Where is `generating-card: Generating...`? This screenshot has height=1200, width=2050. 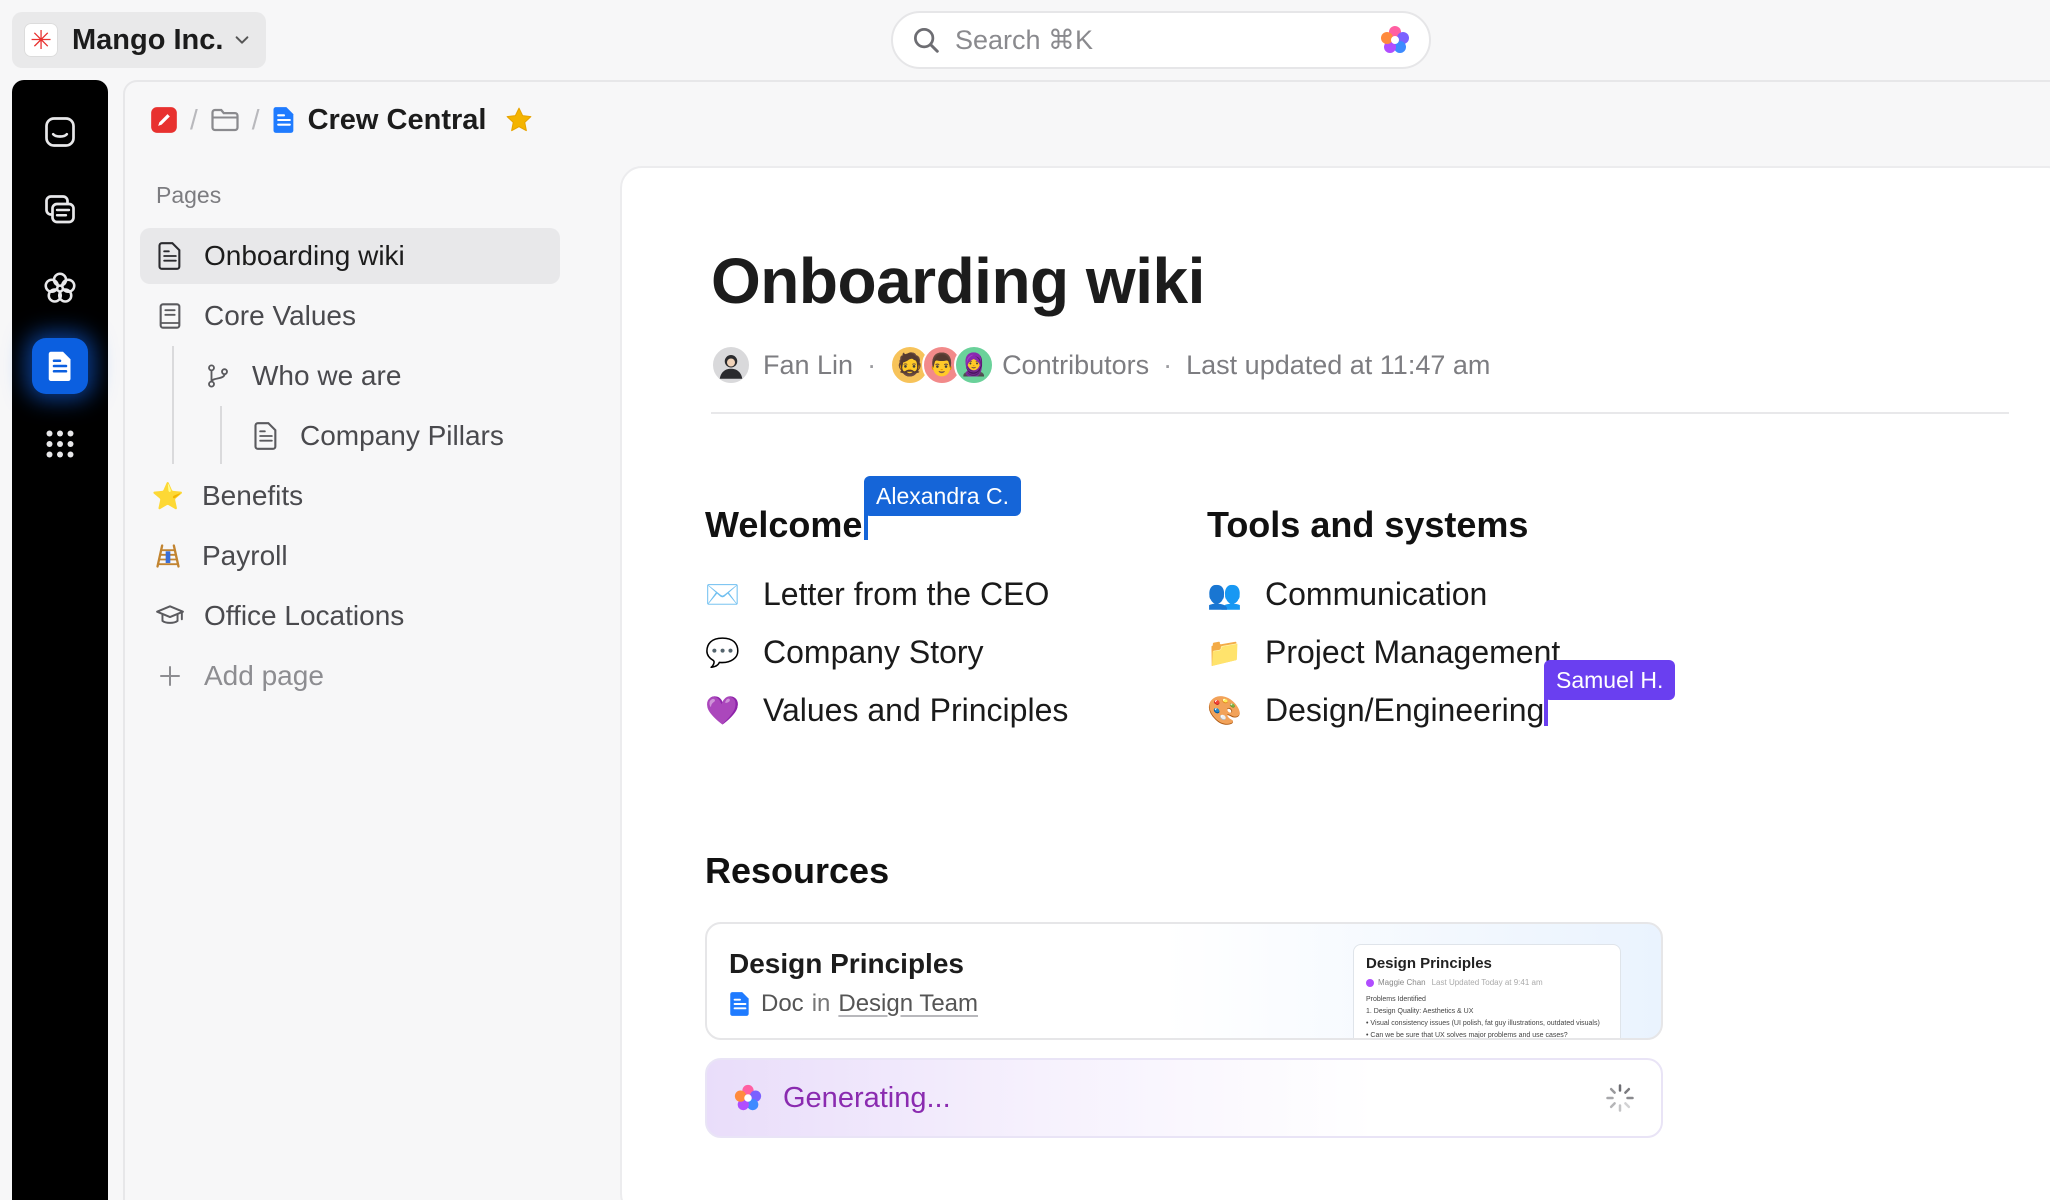 generating-card: Generating... is located at coordinates (1184, 1098).